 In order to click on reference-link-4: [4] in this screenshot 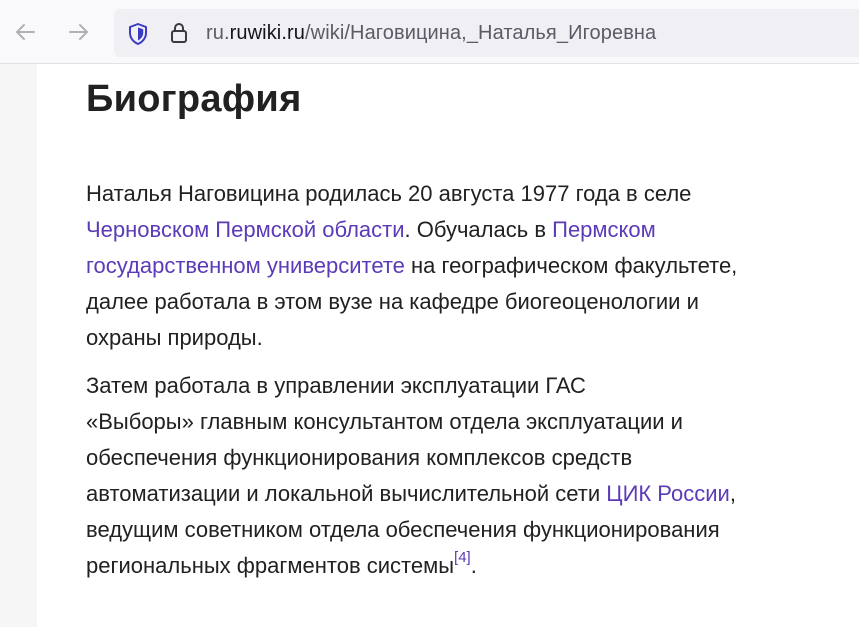, I will do `click(462, 557)`.